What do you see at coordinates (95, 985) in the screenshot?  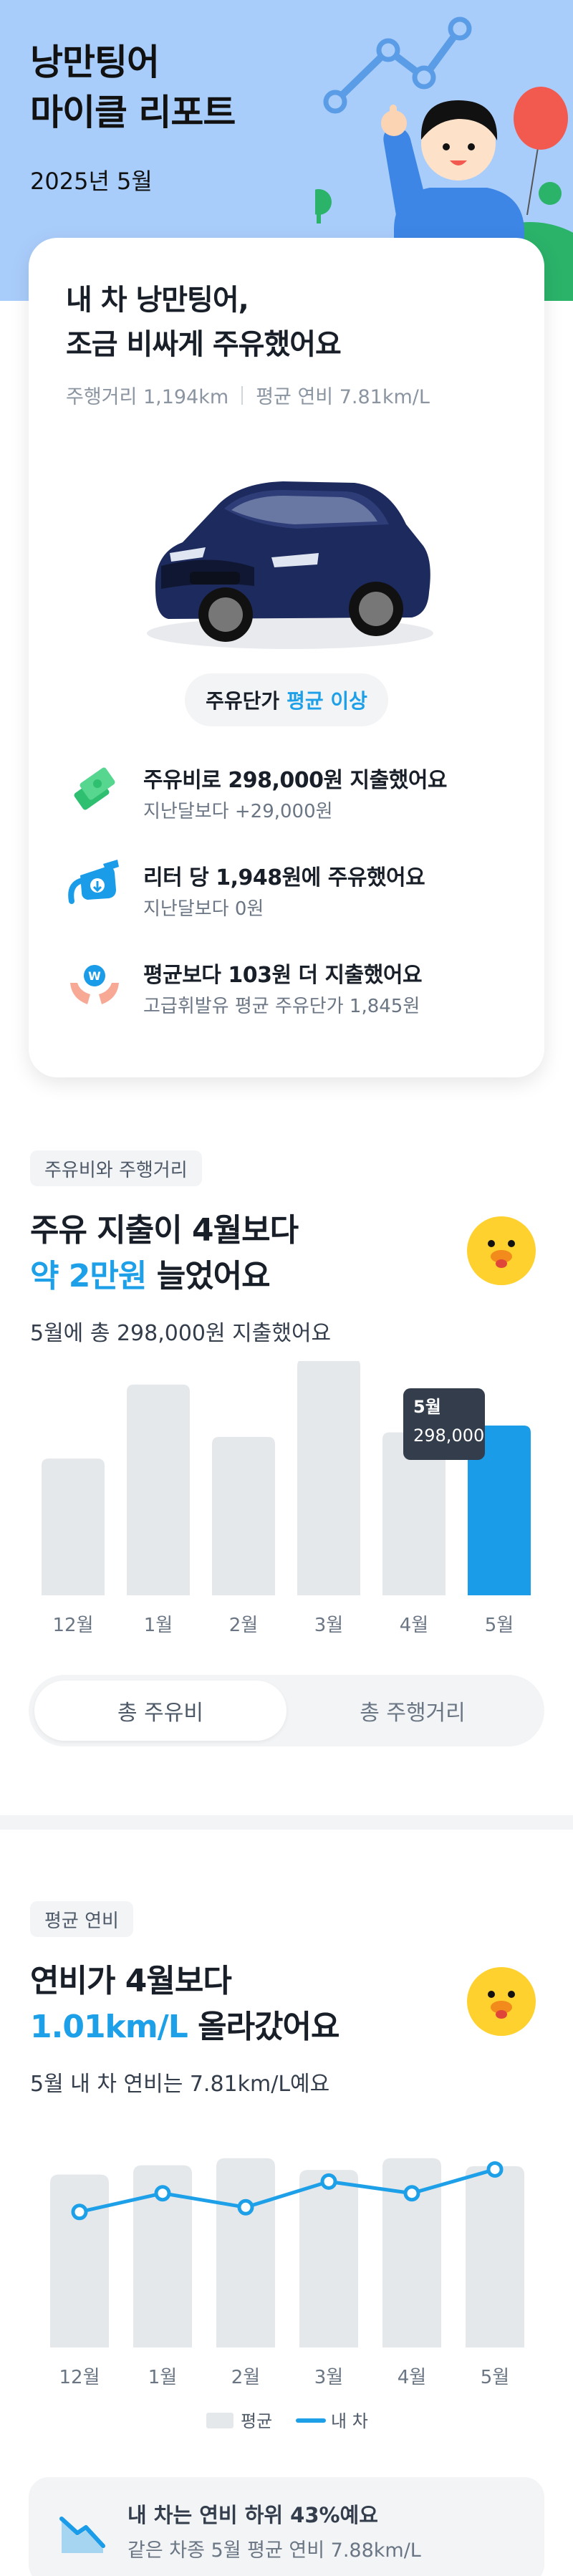 I see `coin-hands-icon: W` at bounding box center [95, 985].